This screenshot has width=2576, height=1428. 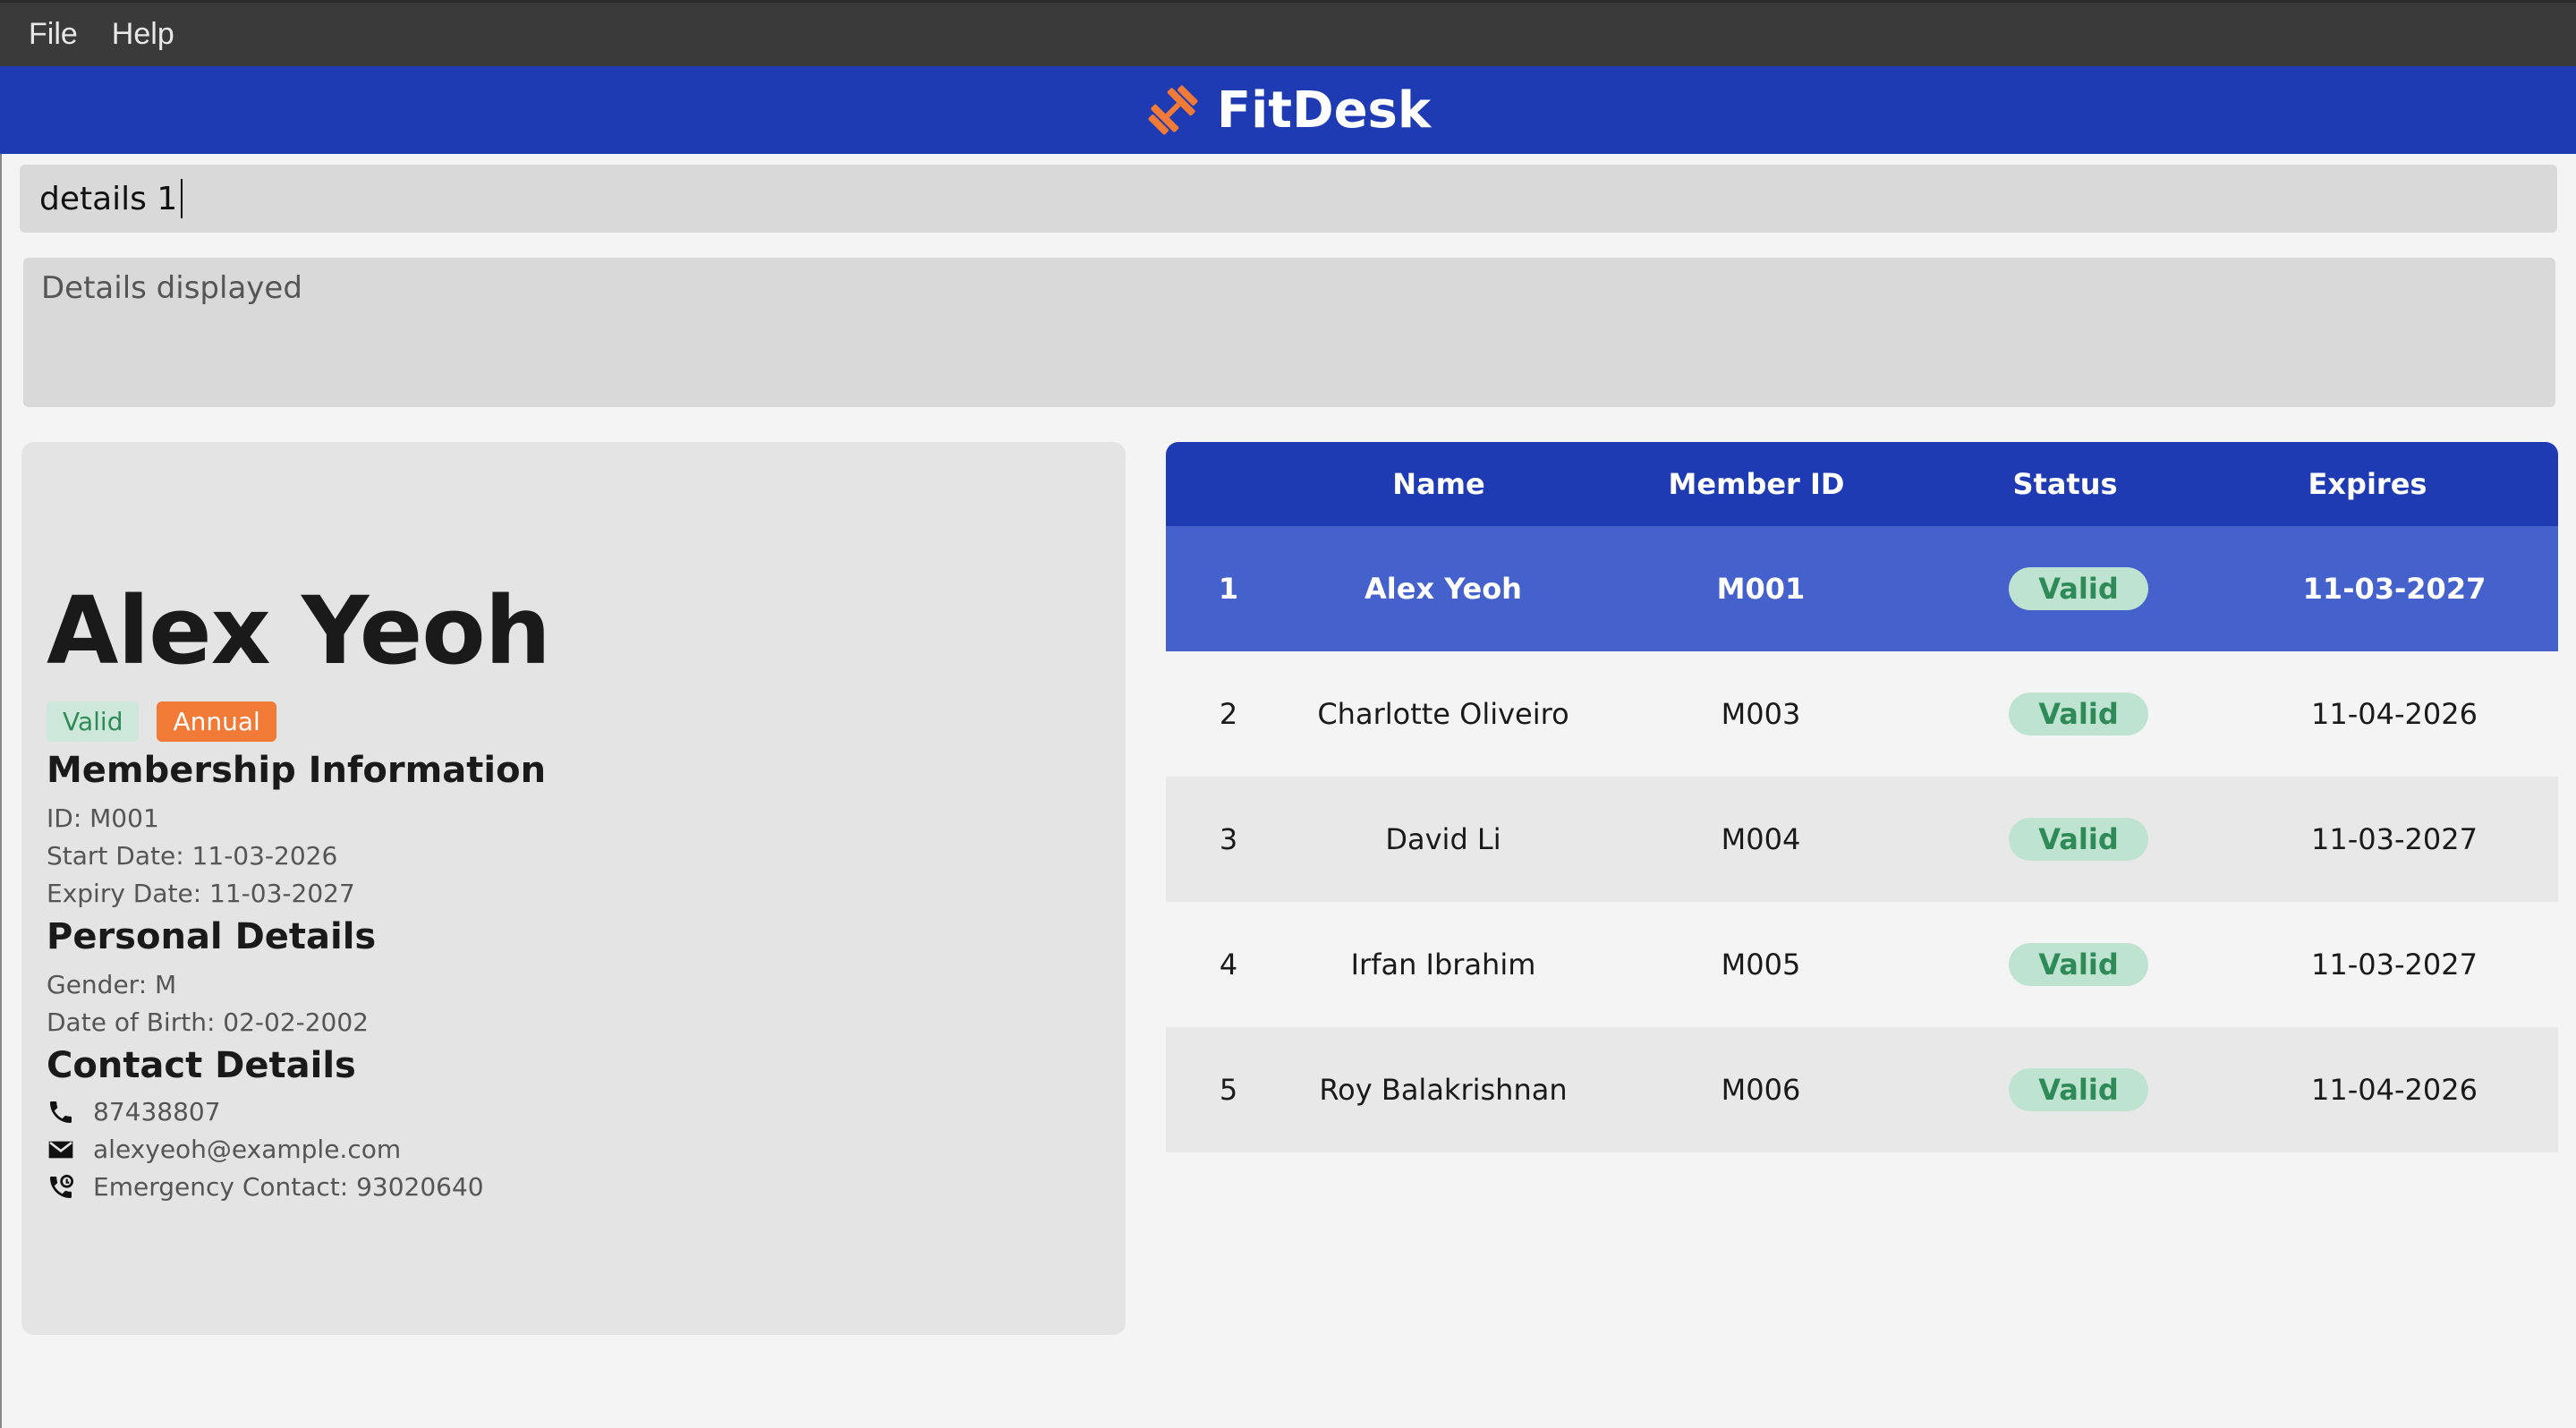 What do you see at coordinates (171, 288) in the screenshot?
I see `result-text: Details displayed` at bounding box center [171, 288].